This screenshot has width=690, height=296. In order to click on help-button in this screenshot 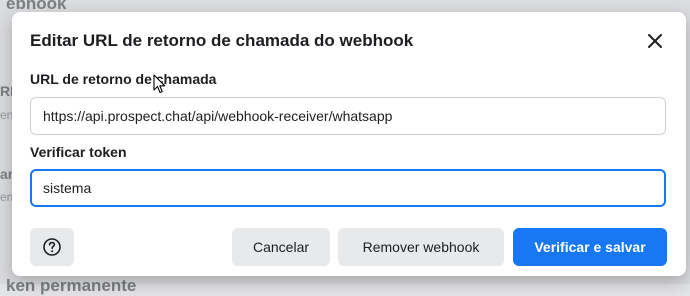, I will do `click(52, 247)`.